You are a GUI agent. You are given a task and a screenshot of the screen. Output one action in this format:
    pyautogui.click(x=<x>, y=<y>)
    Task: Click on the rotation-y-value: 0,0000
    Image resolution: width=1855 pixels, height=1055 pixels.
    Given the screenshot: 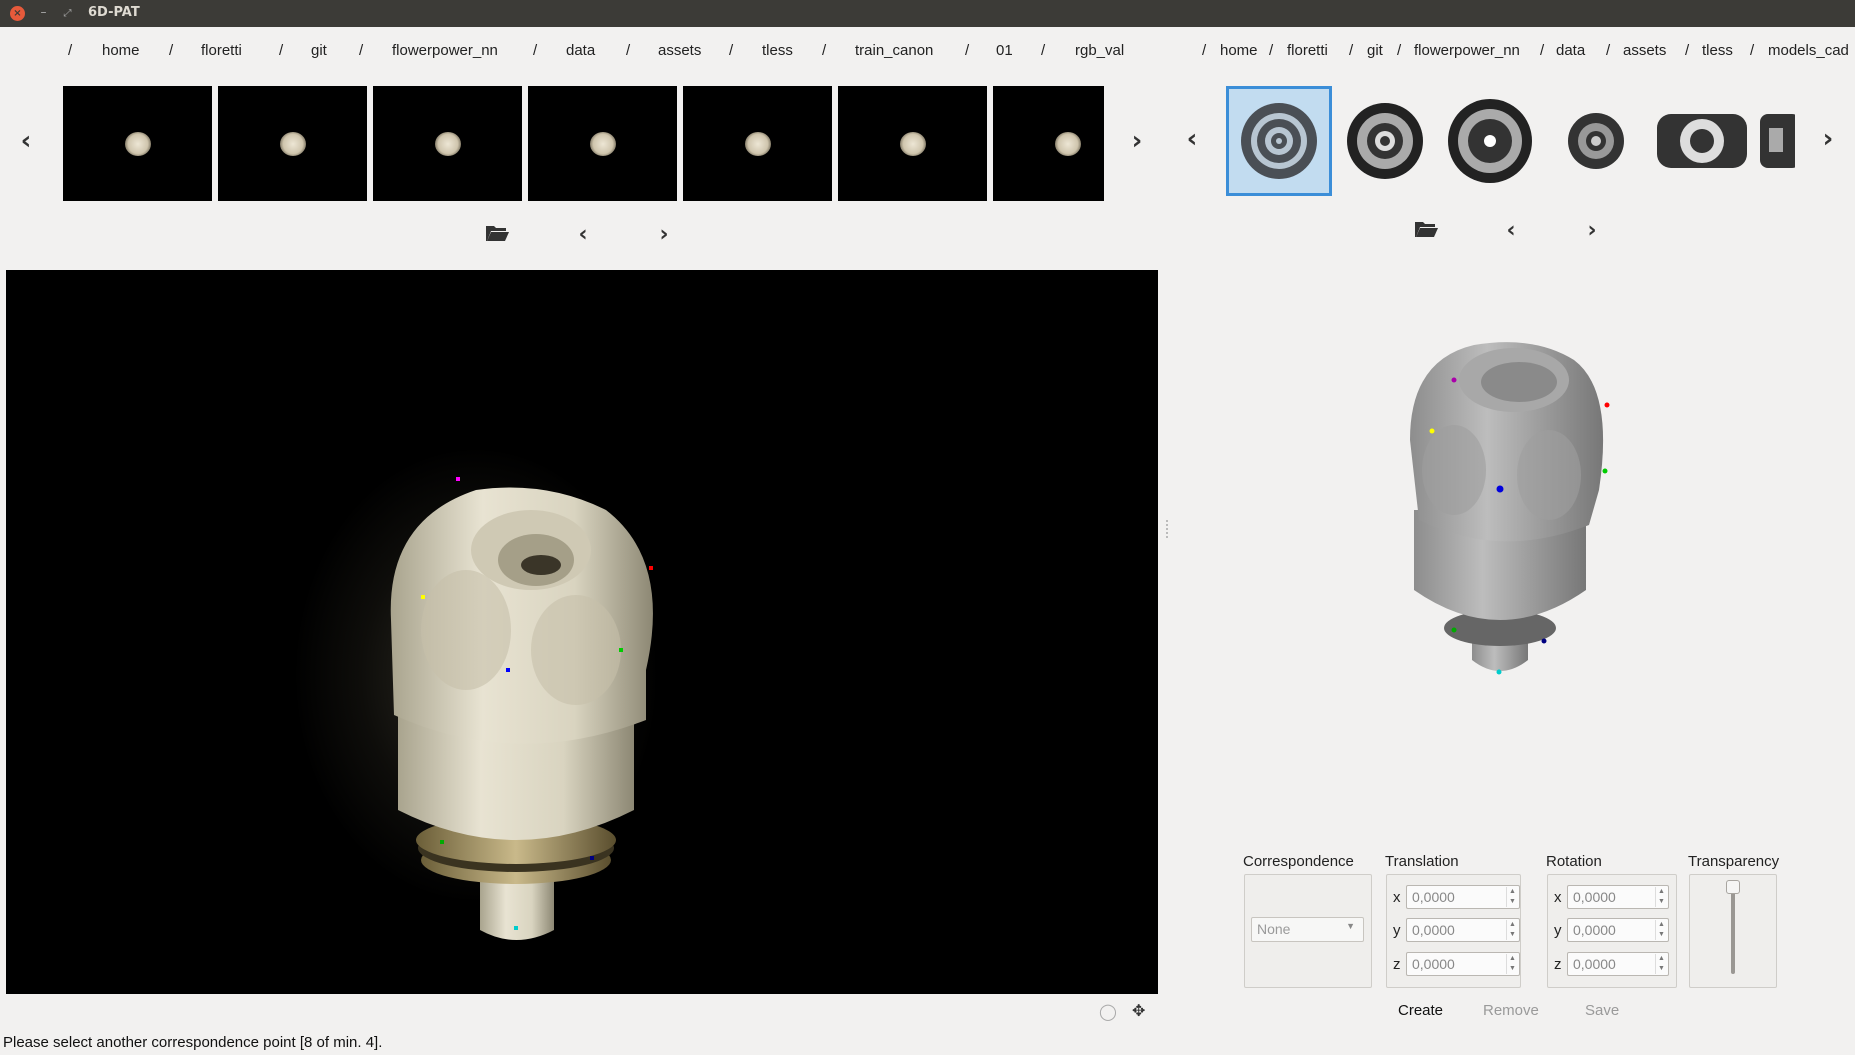 What is the action you would take?
    pyautogui.click(x=1594, y=930)
    